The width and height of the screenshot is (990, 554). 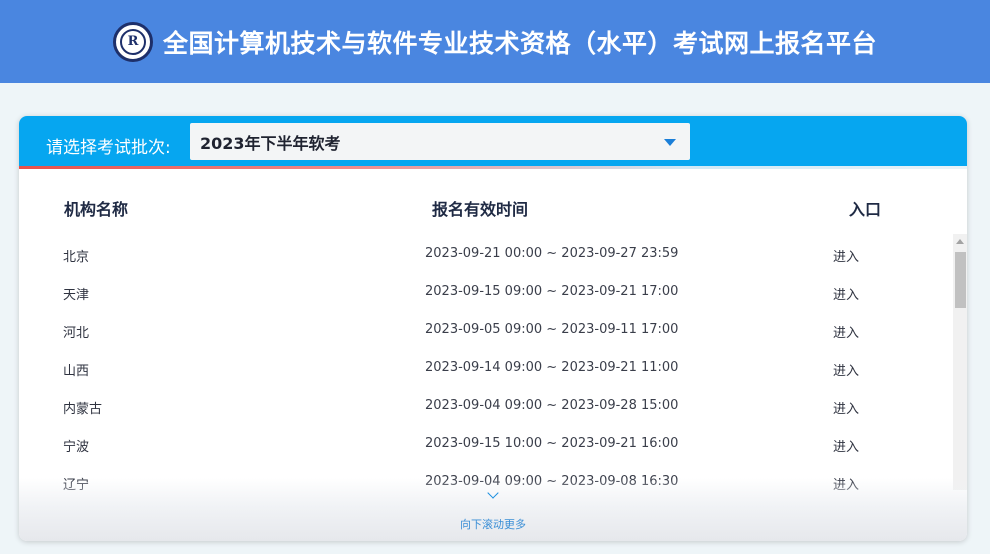 I want to click on institution-name: 山西, so click(x=76, y=371).